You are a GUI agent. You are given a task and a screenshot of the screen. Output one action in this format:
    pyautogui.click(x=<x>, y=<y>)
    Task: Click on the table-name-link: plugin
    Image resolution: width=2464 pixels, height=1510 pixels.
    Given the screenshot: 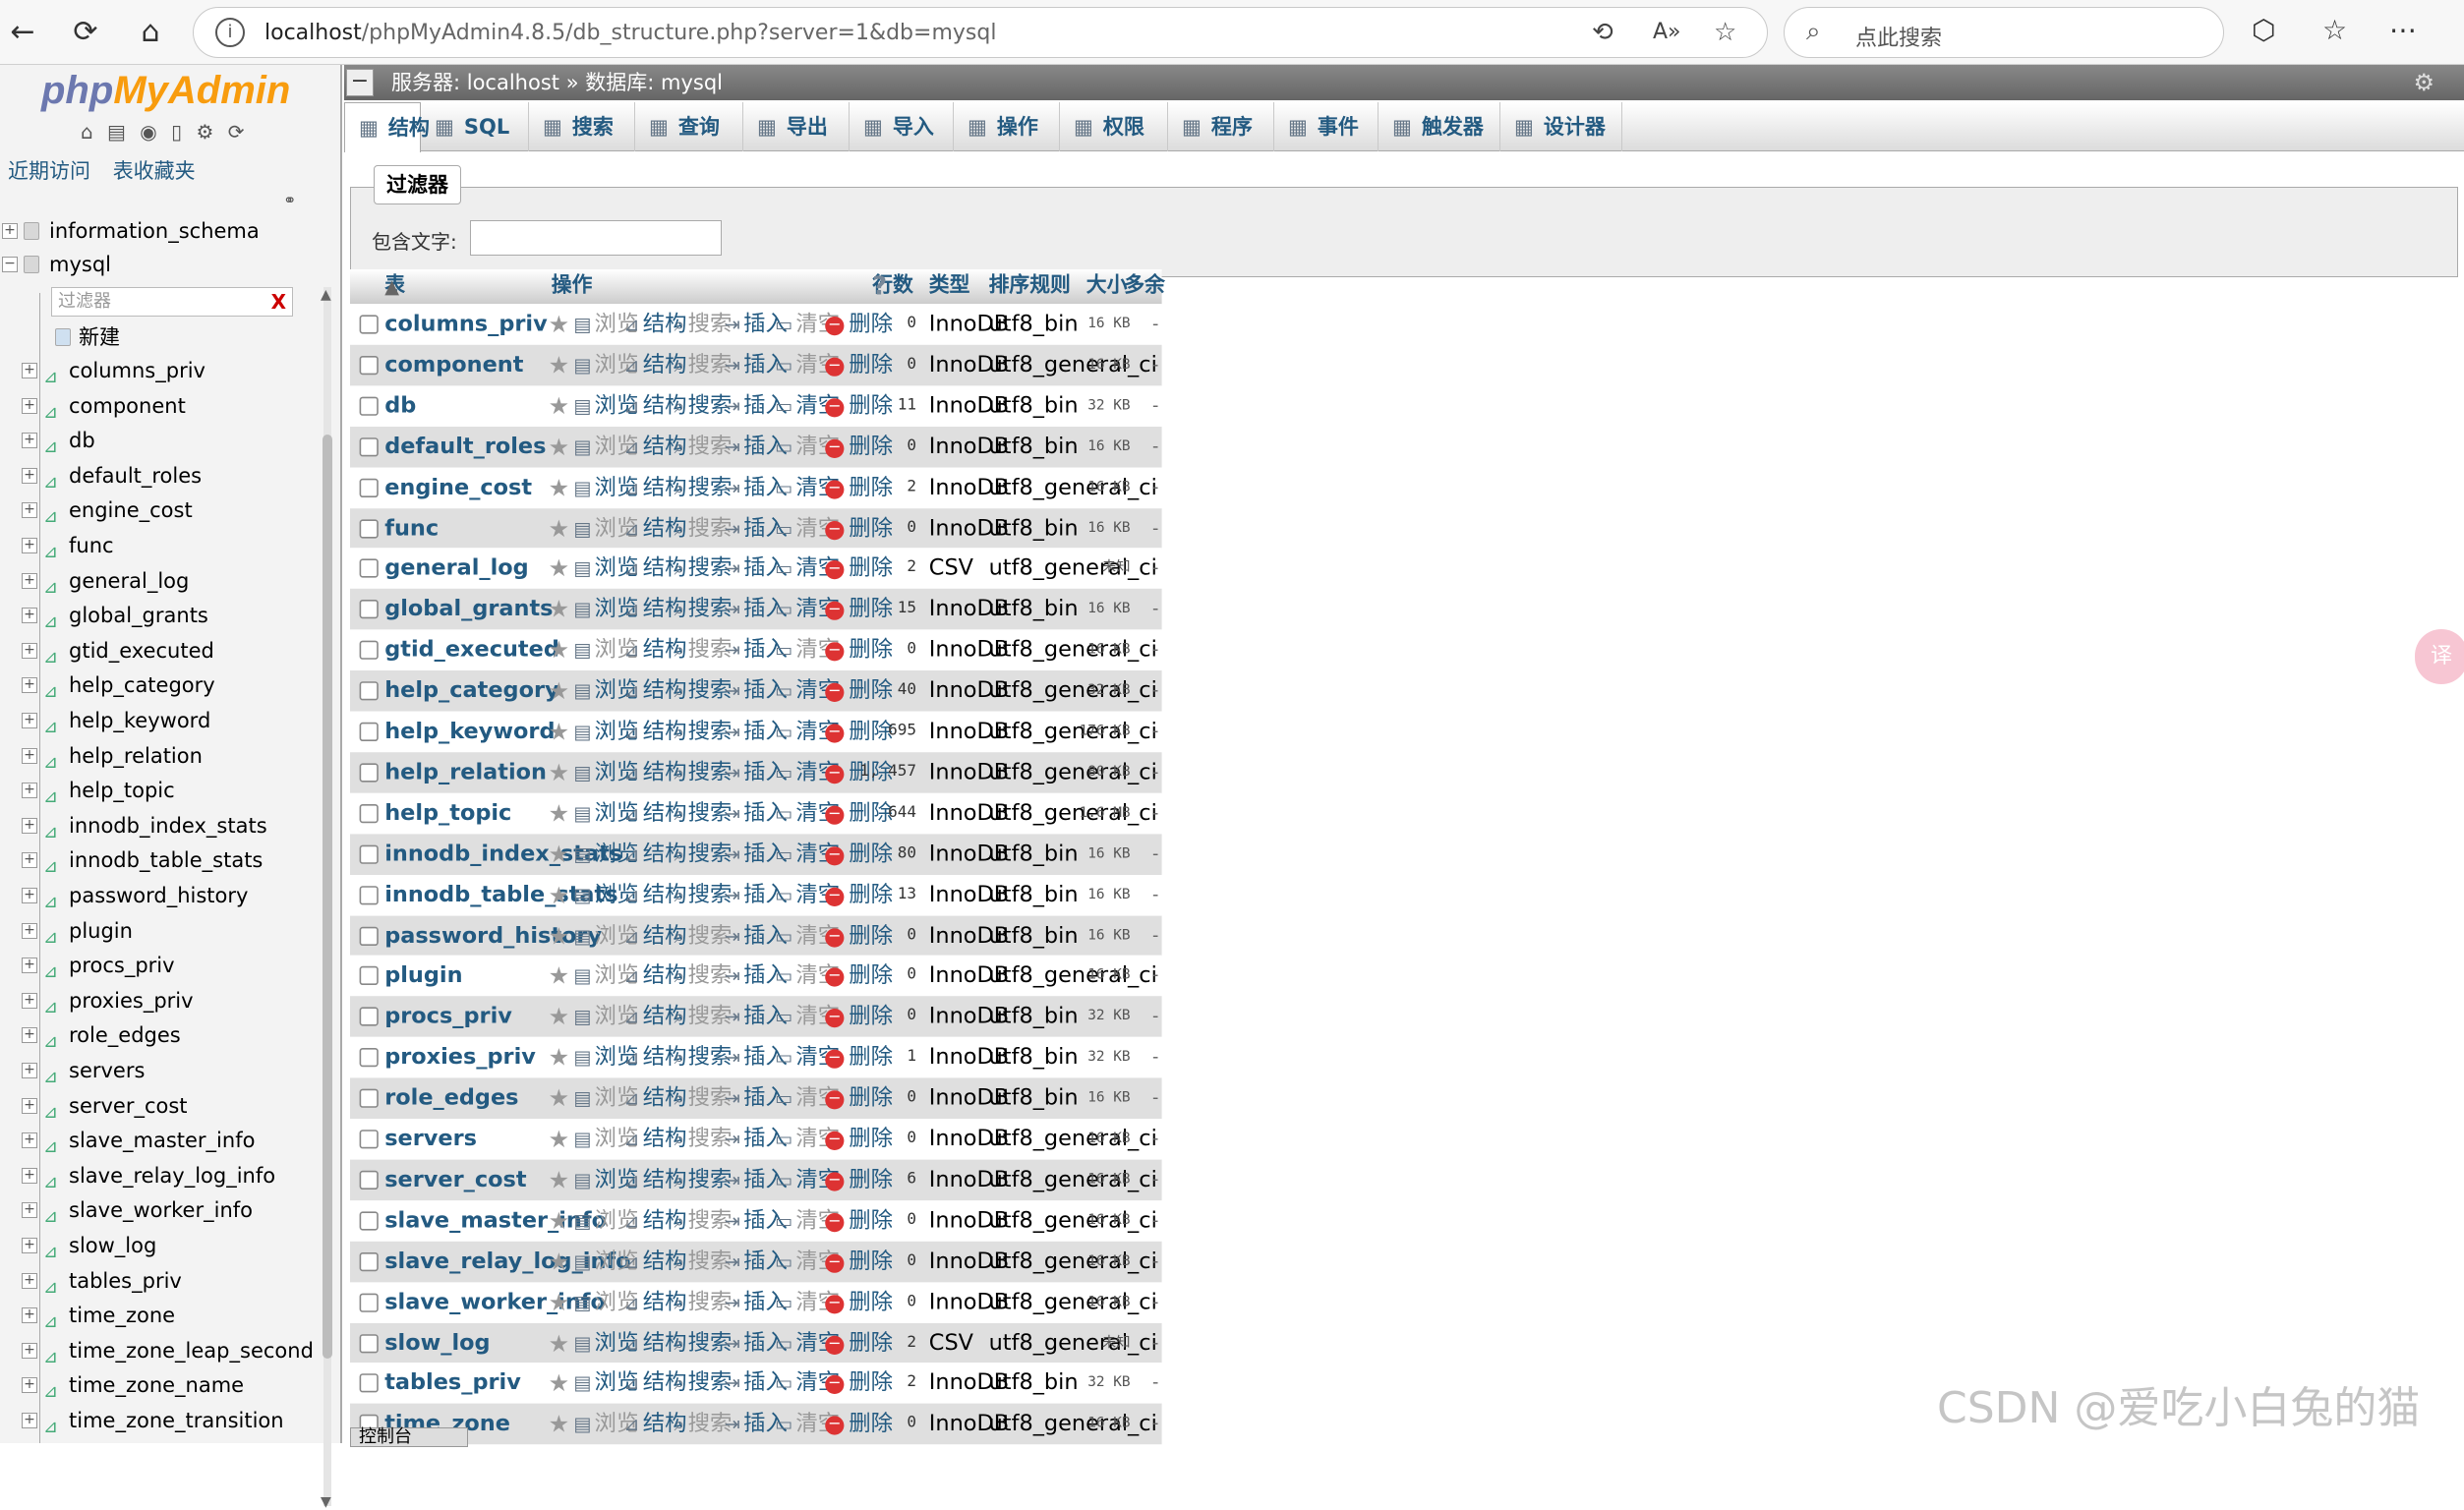 What is the action you would take?
    pyautogui.click(x=423, y=976)
    